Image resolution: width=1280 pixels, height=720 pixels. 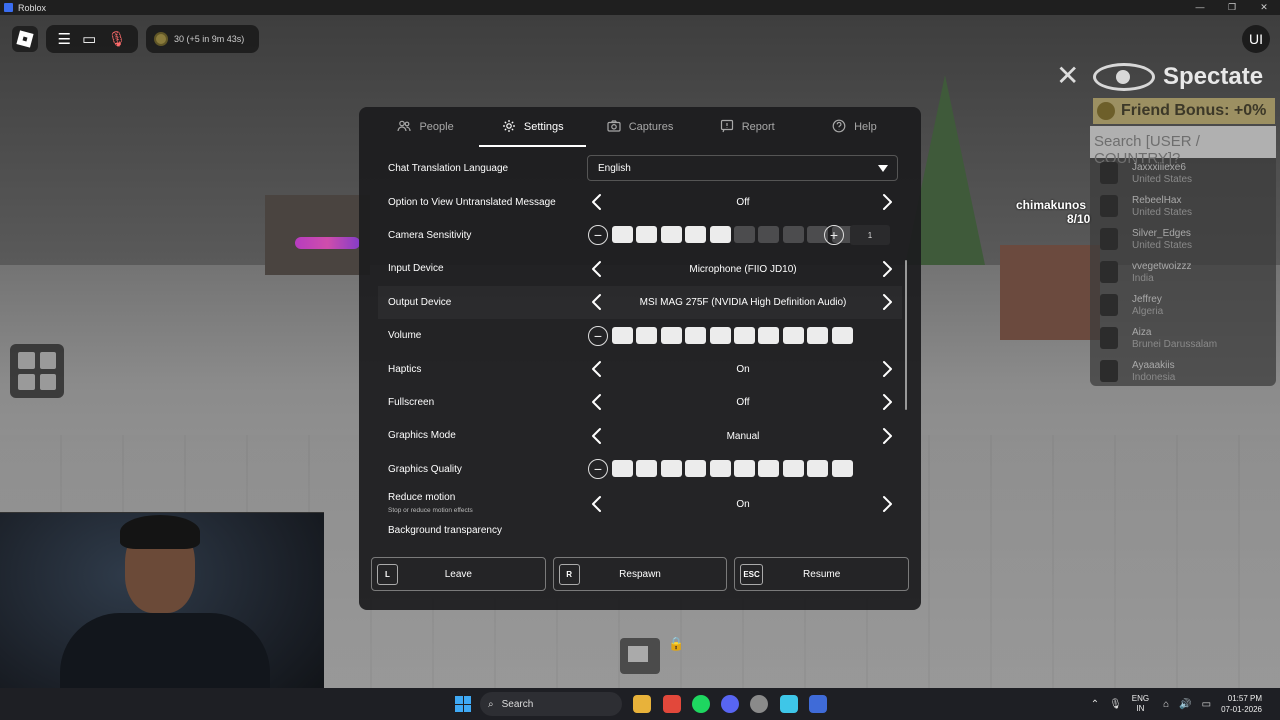 What do you see at coordinates (1232, 7) in the screenshot?
I see `maximize-button: ❐` at bounding box center [1232, 7].